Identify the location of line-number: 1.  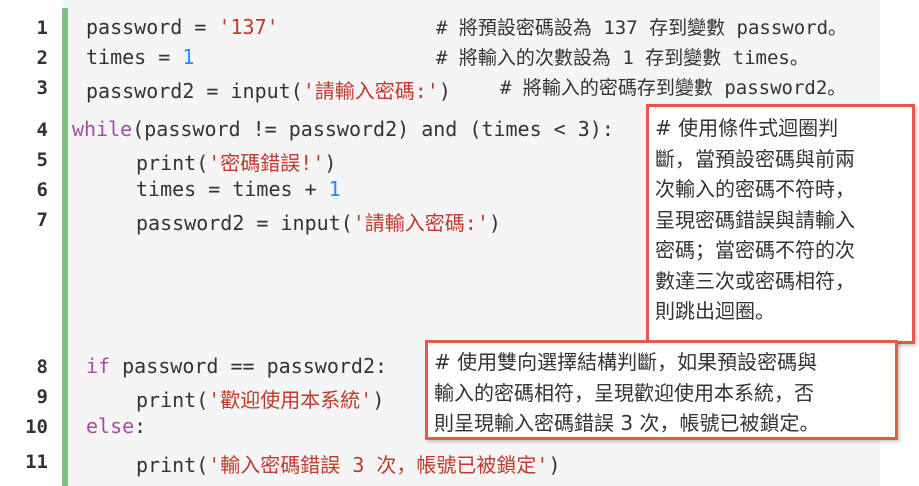
(42, 28).